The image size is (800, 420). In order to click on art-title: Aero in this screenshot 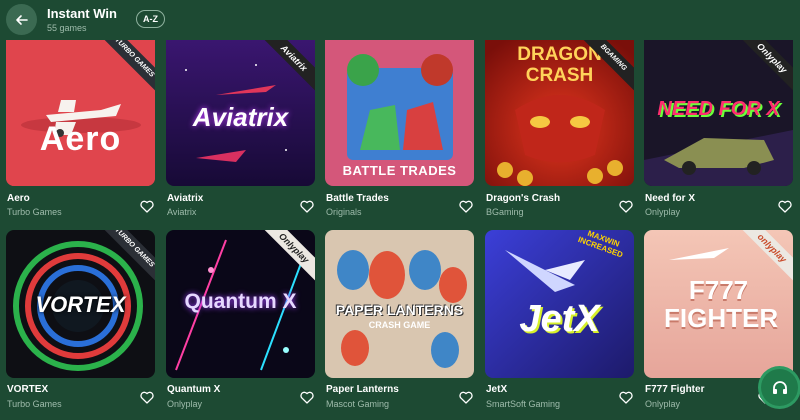, I will do `click(80, 139)`.